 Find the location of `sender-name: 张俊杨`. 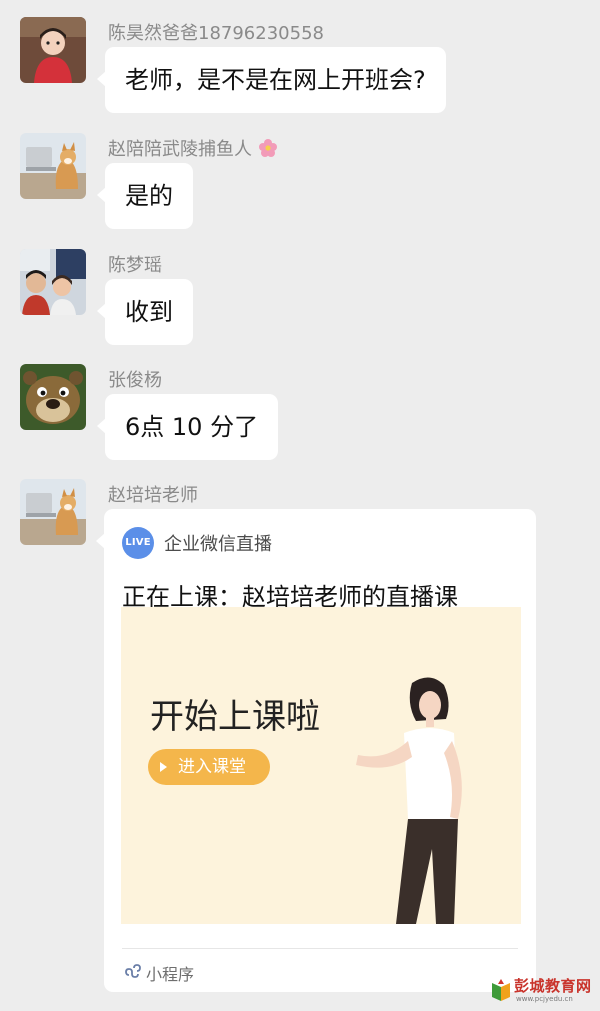

sender-name: 张俊杨 is located at coordinates (135, 380).